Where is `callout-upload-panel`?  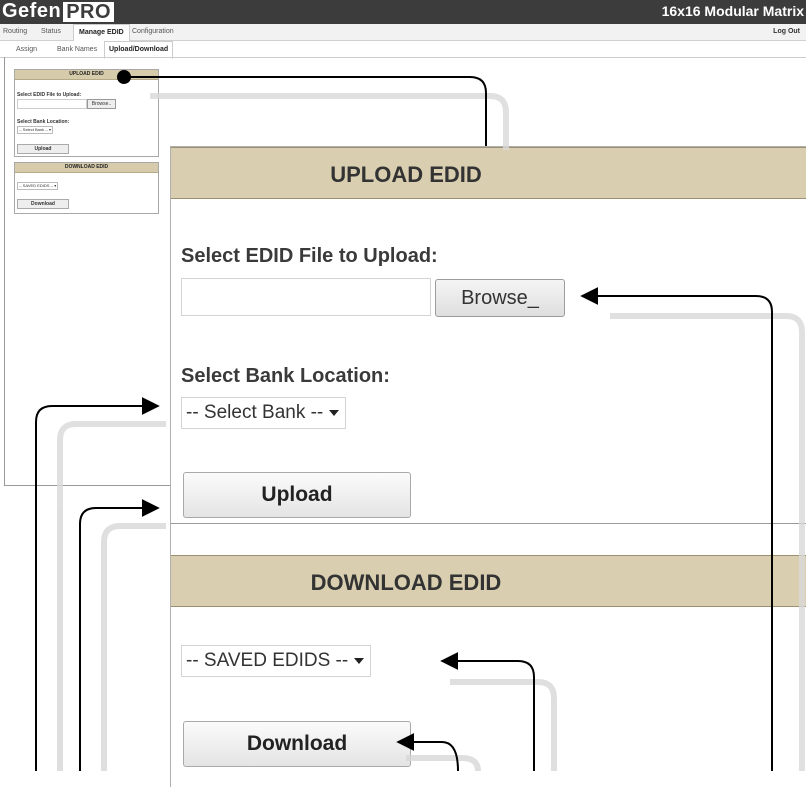
callout-upload-panel is located at coordinates (305, 111).